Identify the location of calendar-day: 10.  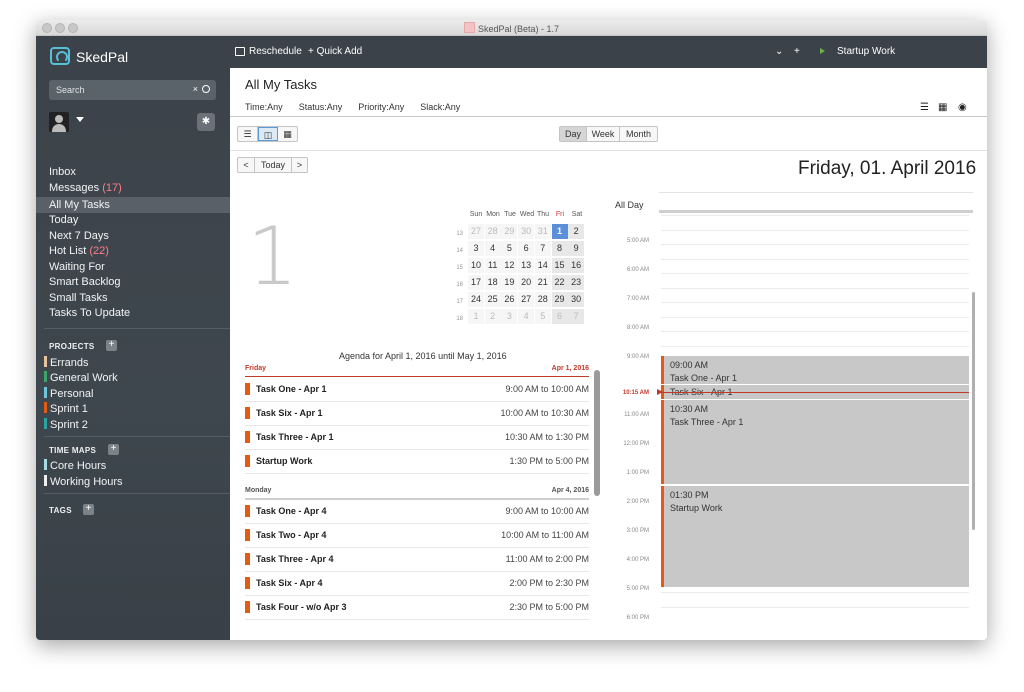
(476, 265).